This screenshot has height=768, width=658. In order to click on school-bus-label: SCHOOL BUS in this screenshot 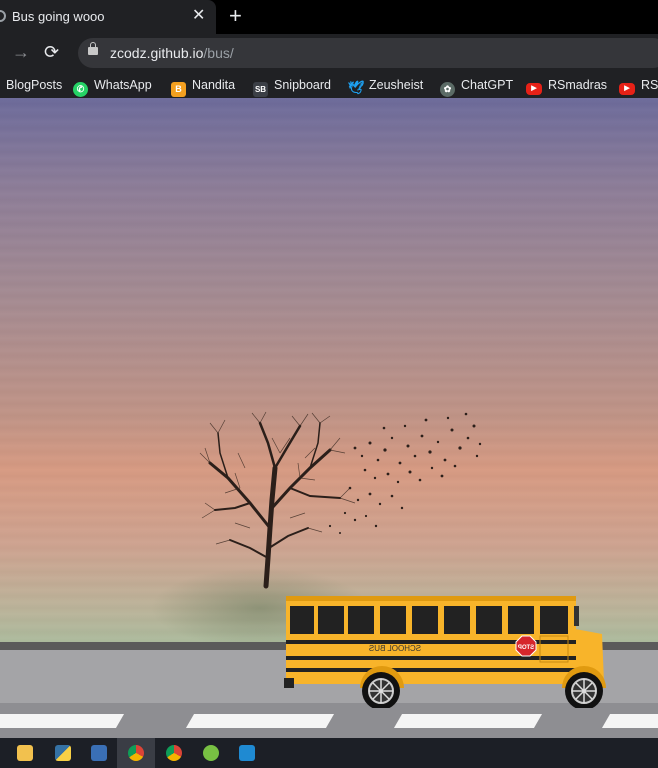, I will do `click(395, 648)`.